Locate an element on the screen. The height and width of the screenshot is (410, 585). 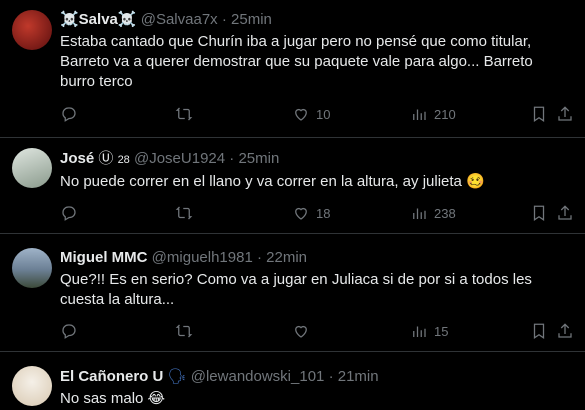
tweet-header: Miguel MMC @miguelh1981 · 22min is located at coordinates (315, 258).